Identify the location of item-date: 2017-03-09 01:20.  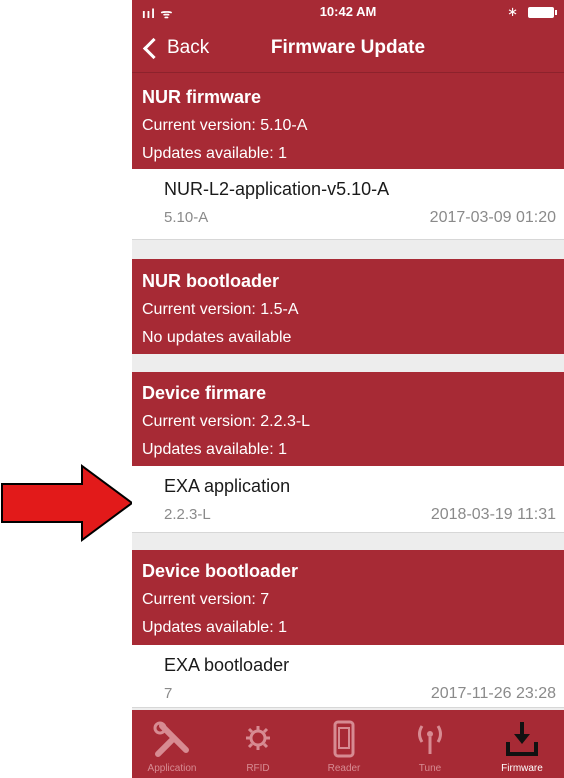
(492, 217).